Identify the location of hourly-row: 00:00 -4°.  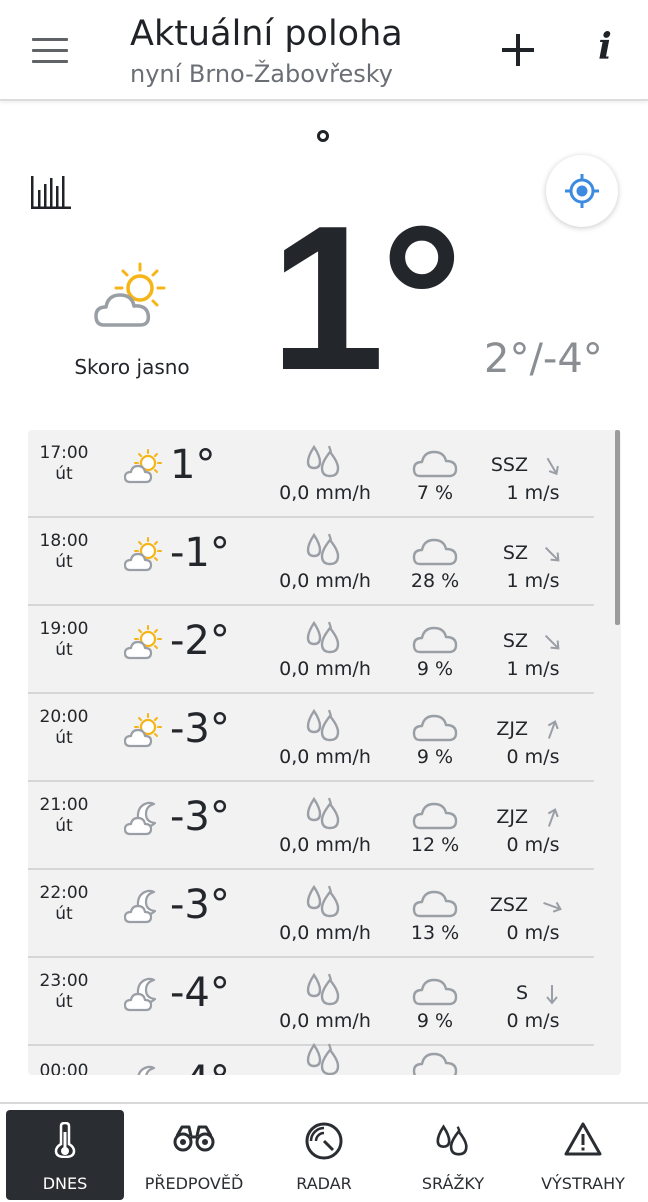
(311, 1058).